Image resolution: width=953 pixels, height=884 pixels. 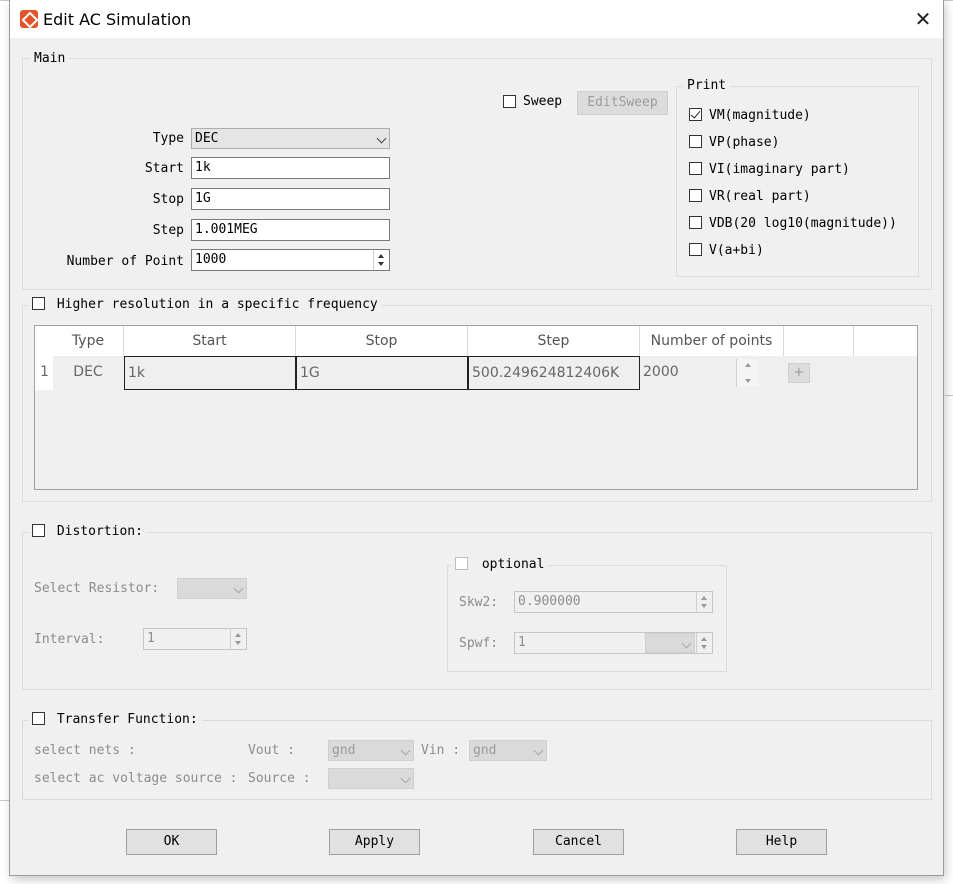 I want to click on start-input: 1k, so click(x=290, y=168).